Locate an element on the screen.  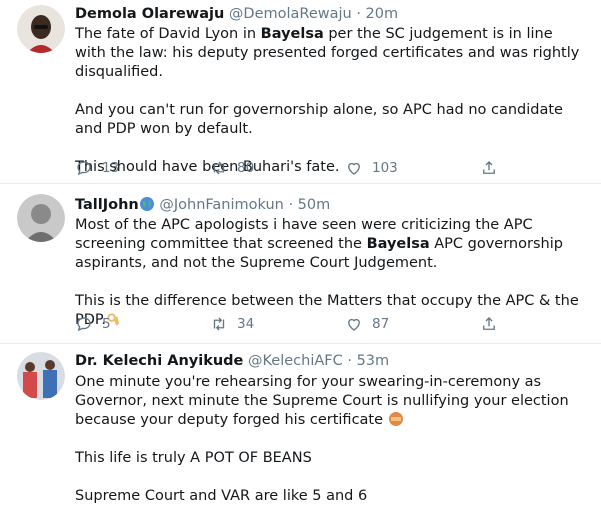
like-button: 103 is located at coordinates (371, 168).